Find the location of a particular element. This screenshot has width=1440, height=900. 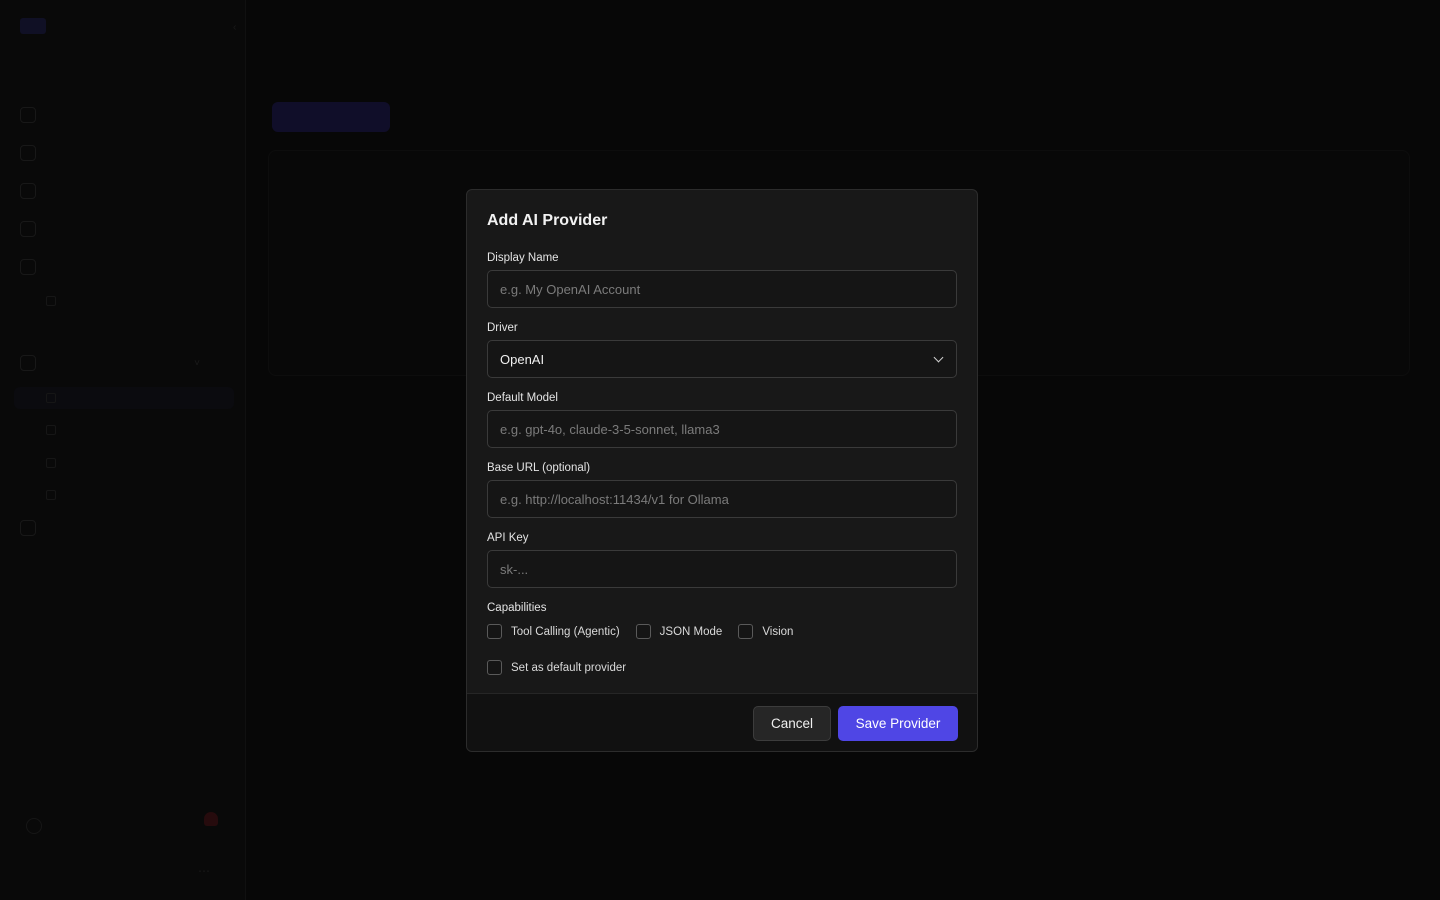

capabilities-row: Tool Calling (Agentic) JSON Mode Vision is located at coordinates (648, 631).